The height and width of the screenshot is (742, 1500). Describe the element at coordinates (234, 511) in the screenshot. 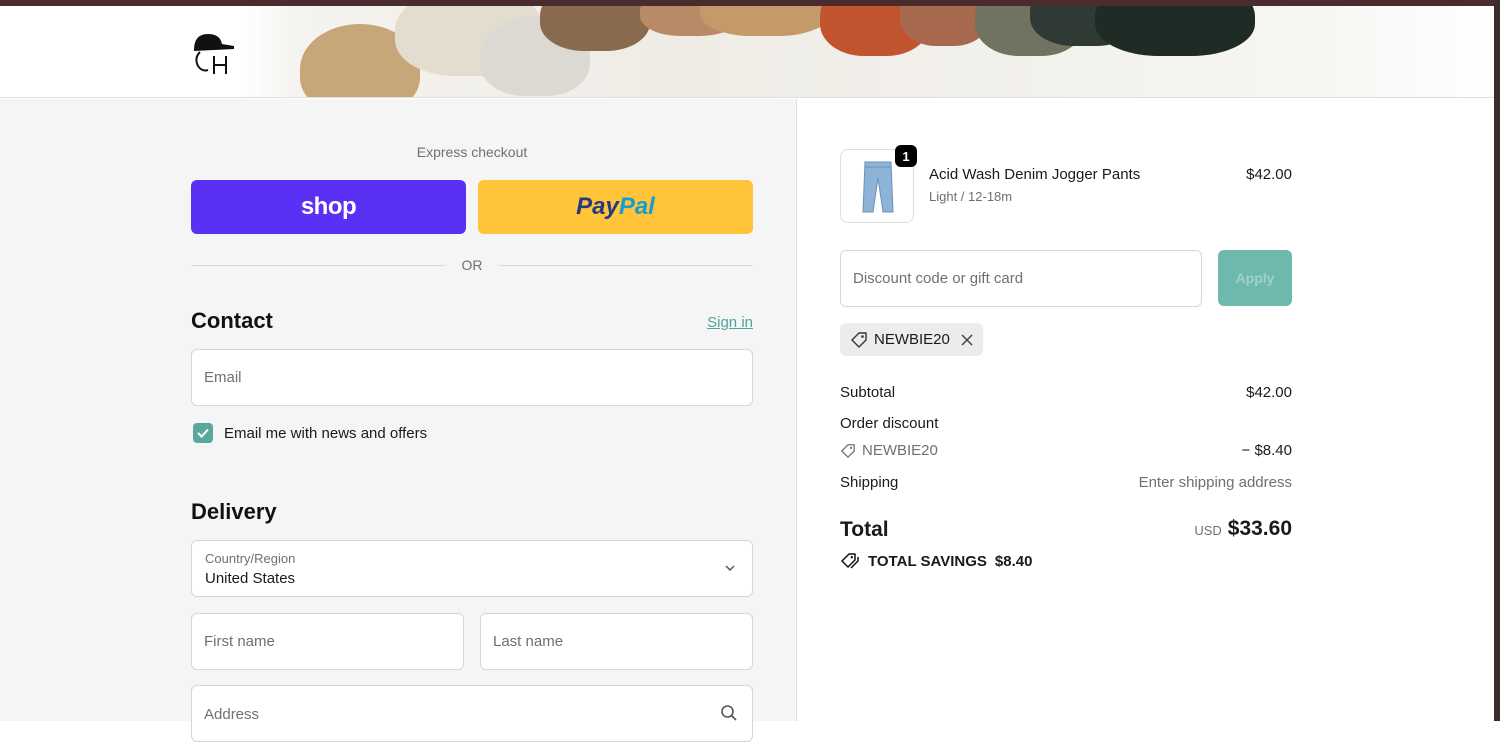

I see `delivery-heading: Delivery` at that location.